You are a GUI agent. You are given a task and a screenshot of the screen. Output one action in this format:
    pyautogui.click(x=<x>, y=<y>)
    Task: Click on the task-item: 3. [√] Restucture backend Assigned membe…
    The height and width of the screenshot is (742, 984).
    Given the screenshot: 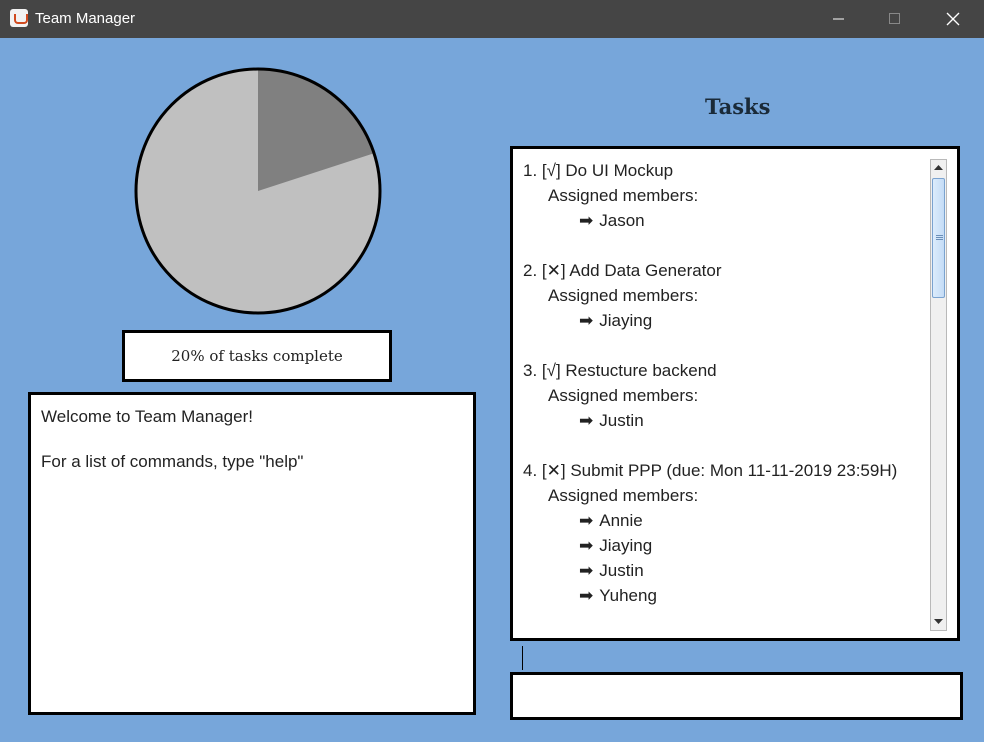 What is the action you would take?
    pyautogui.click(x=725, y=395)
    